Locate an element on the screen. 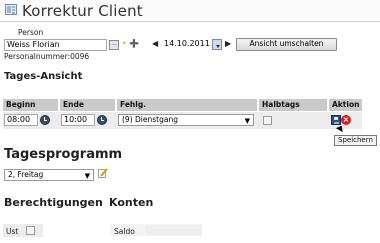 Image resolution: width=380 pixels, height=243 pixels. ust-label: Ust is located at coordinates (12, 231).